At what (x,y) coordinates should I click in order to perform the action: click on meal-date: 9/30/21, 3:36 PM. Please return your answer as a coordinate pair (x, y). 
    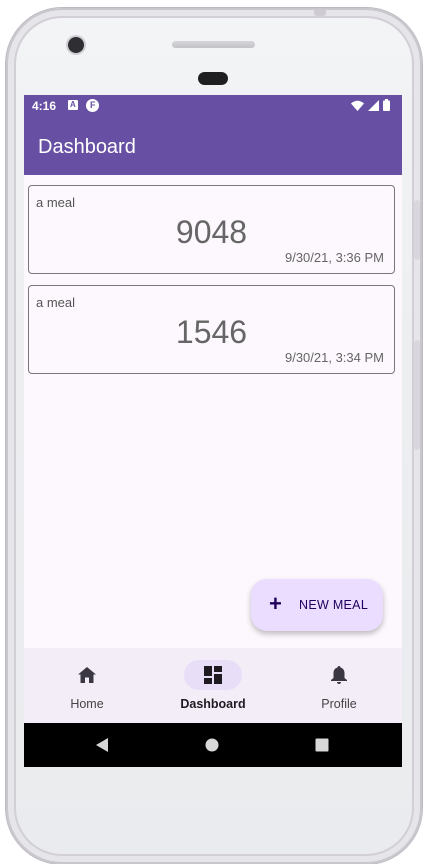
    Looking at the image, I should click on (334, 257).